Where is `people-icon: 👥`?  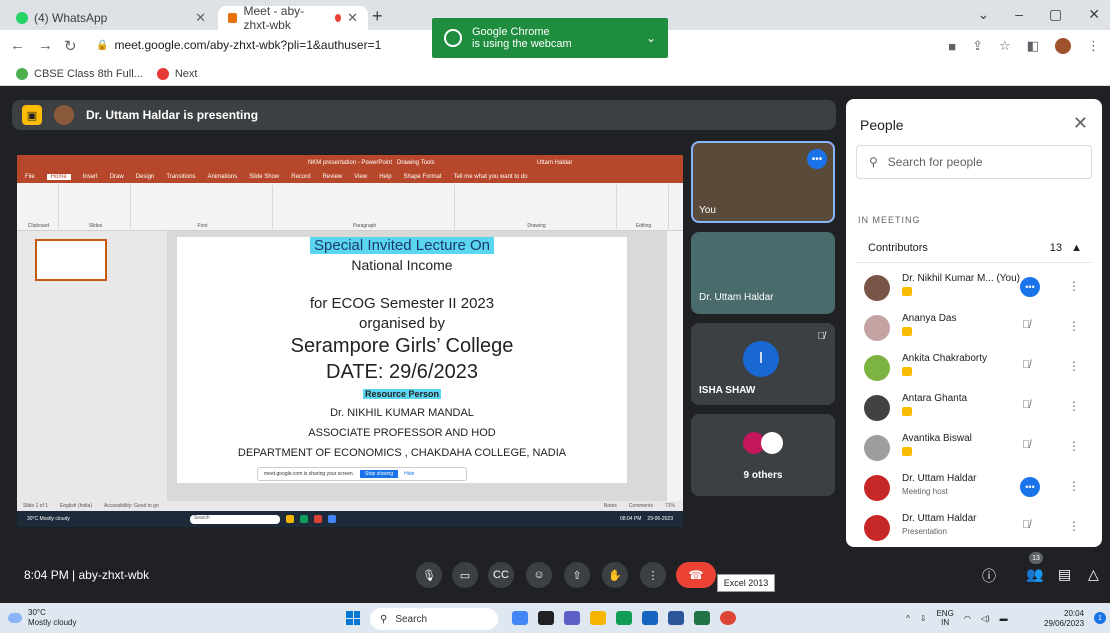 people-icon: 👥 is located at coordinates (1034, 574).